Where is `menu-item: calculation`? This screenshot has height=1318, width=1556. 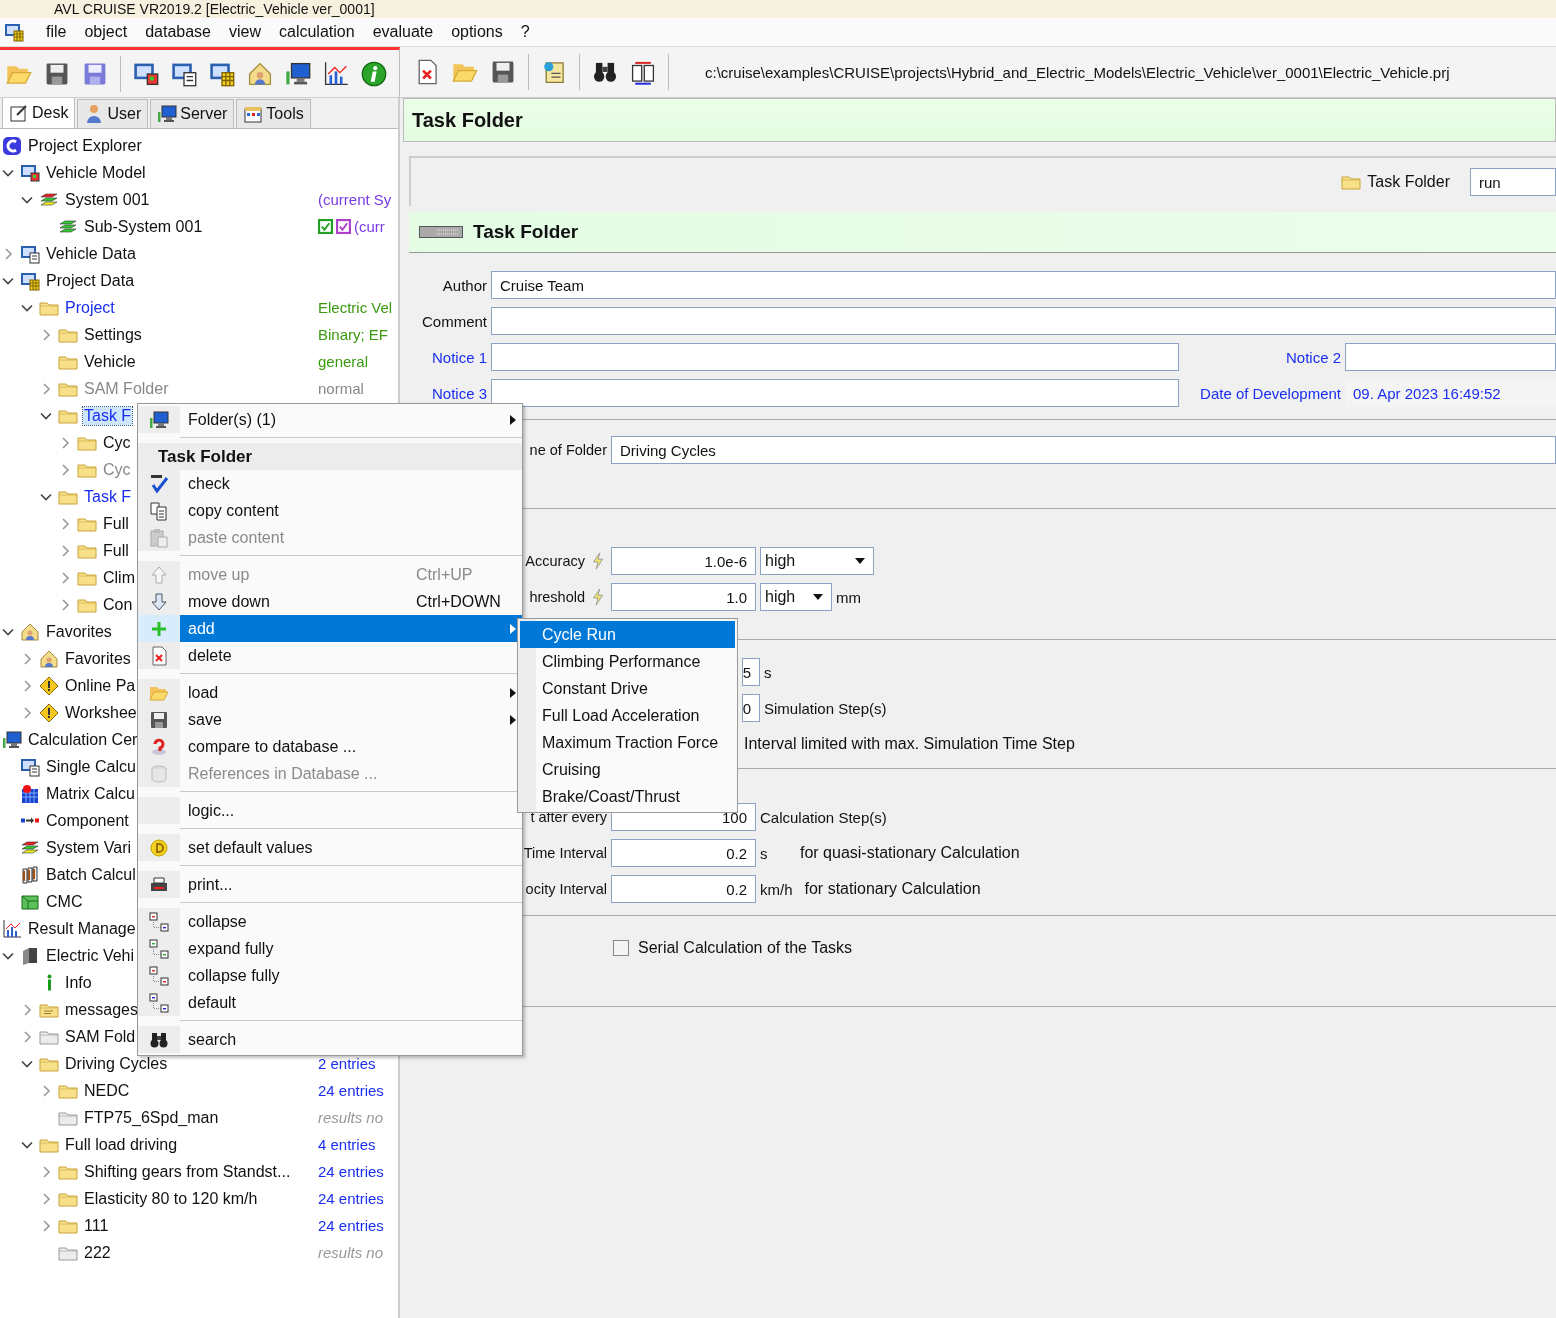
menu-item: calculation is located at coordinates (317, 32).